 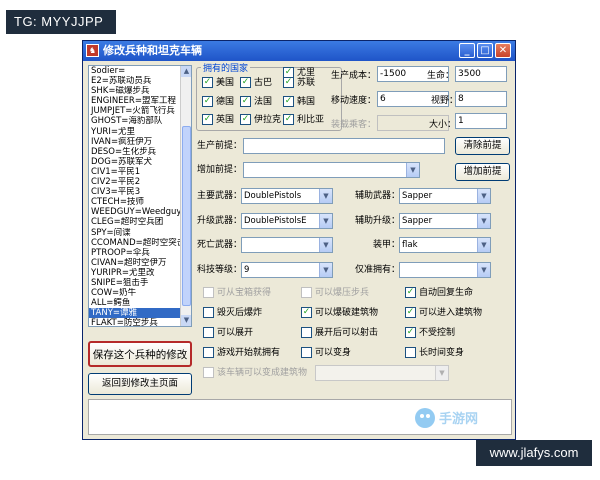 What do you see at coordinates (344, 146) in the screenshot?
I see `prereq-input` at bounding box center [344, 146].